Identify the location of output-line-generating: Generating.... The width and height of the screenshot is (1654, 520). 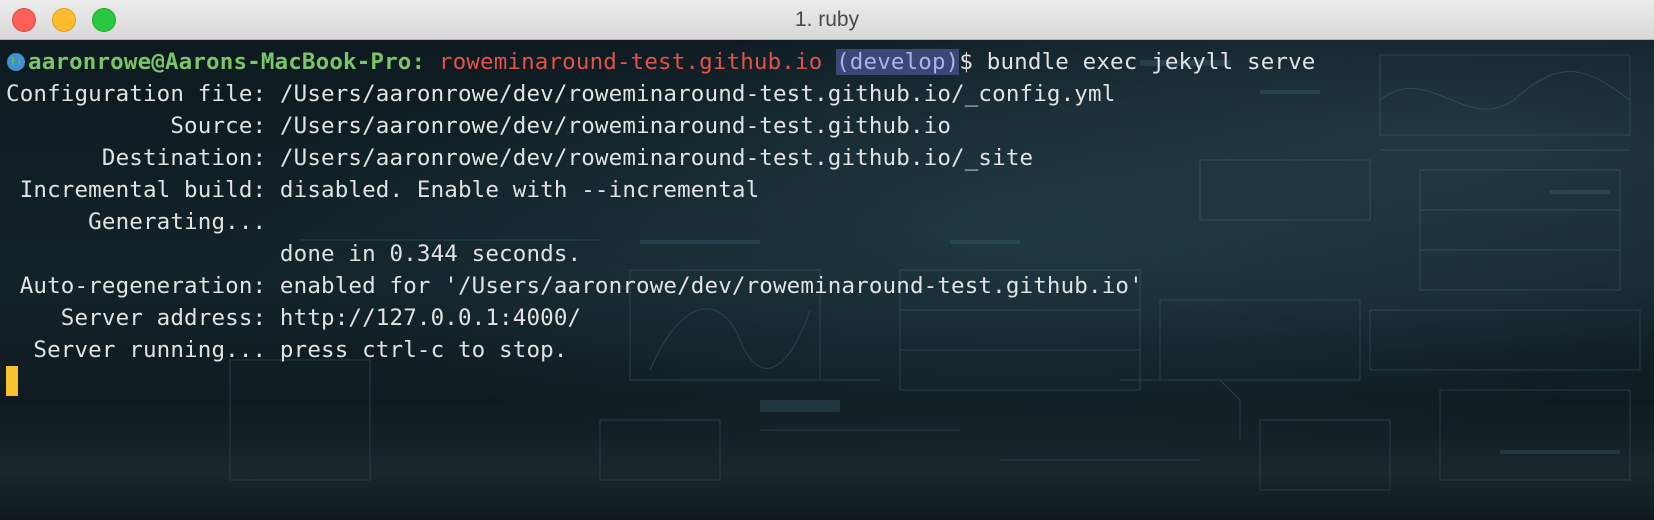
(136, 222).